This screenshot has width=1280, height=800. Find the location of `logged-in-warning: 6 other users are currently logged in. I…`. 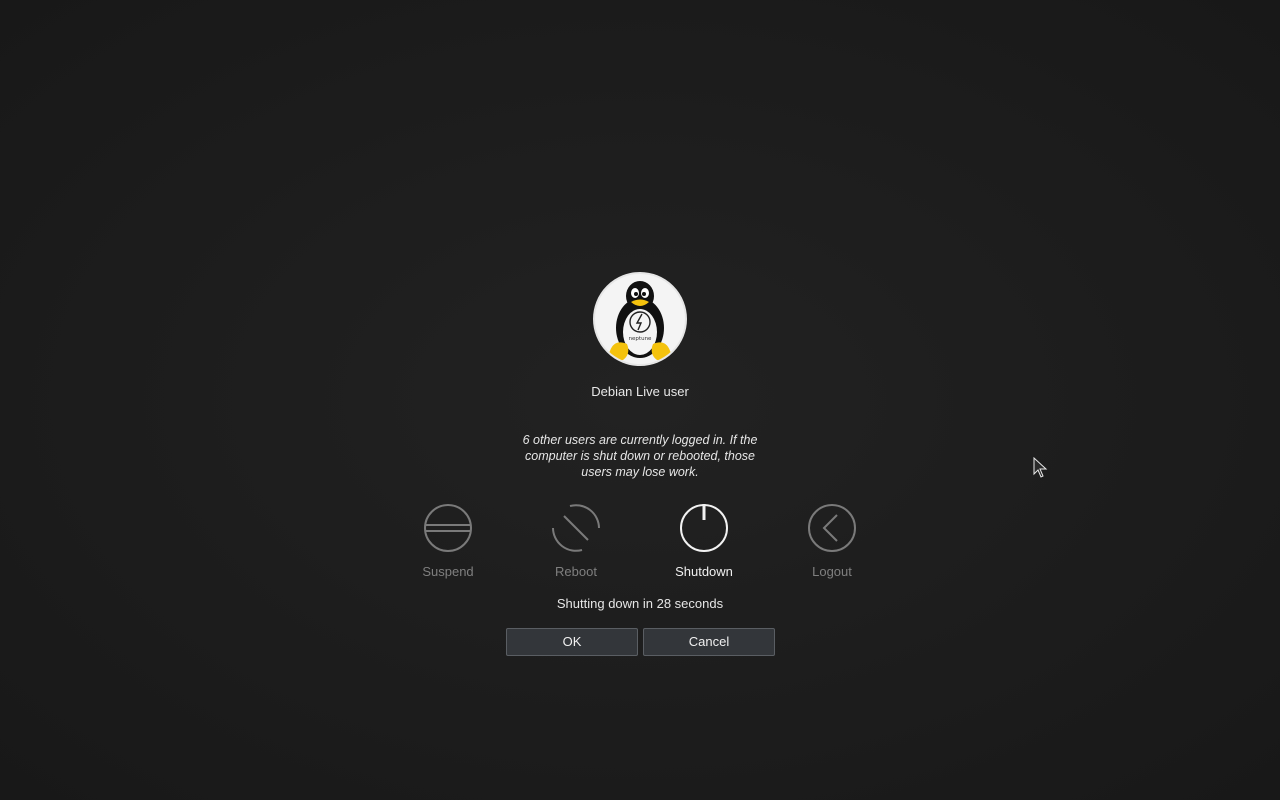

logged-in-warning: 6 other users are currently logged in. I… is located at coordinates (640, 456).